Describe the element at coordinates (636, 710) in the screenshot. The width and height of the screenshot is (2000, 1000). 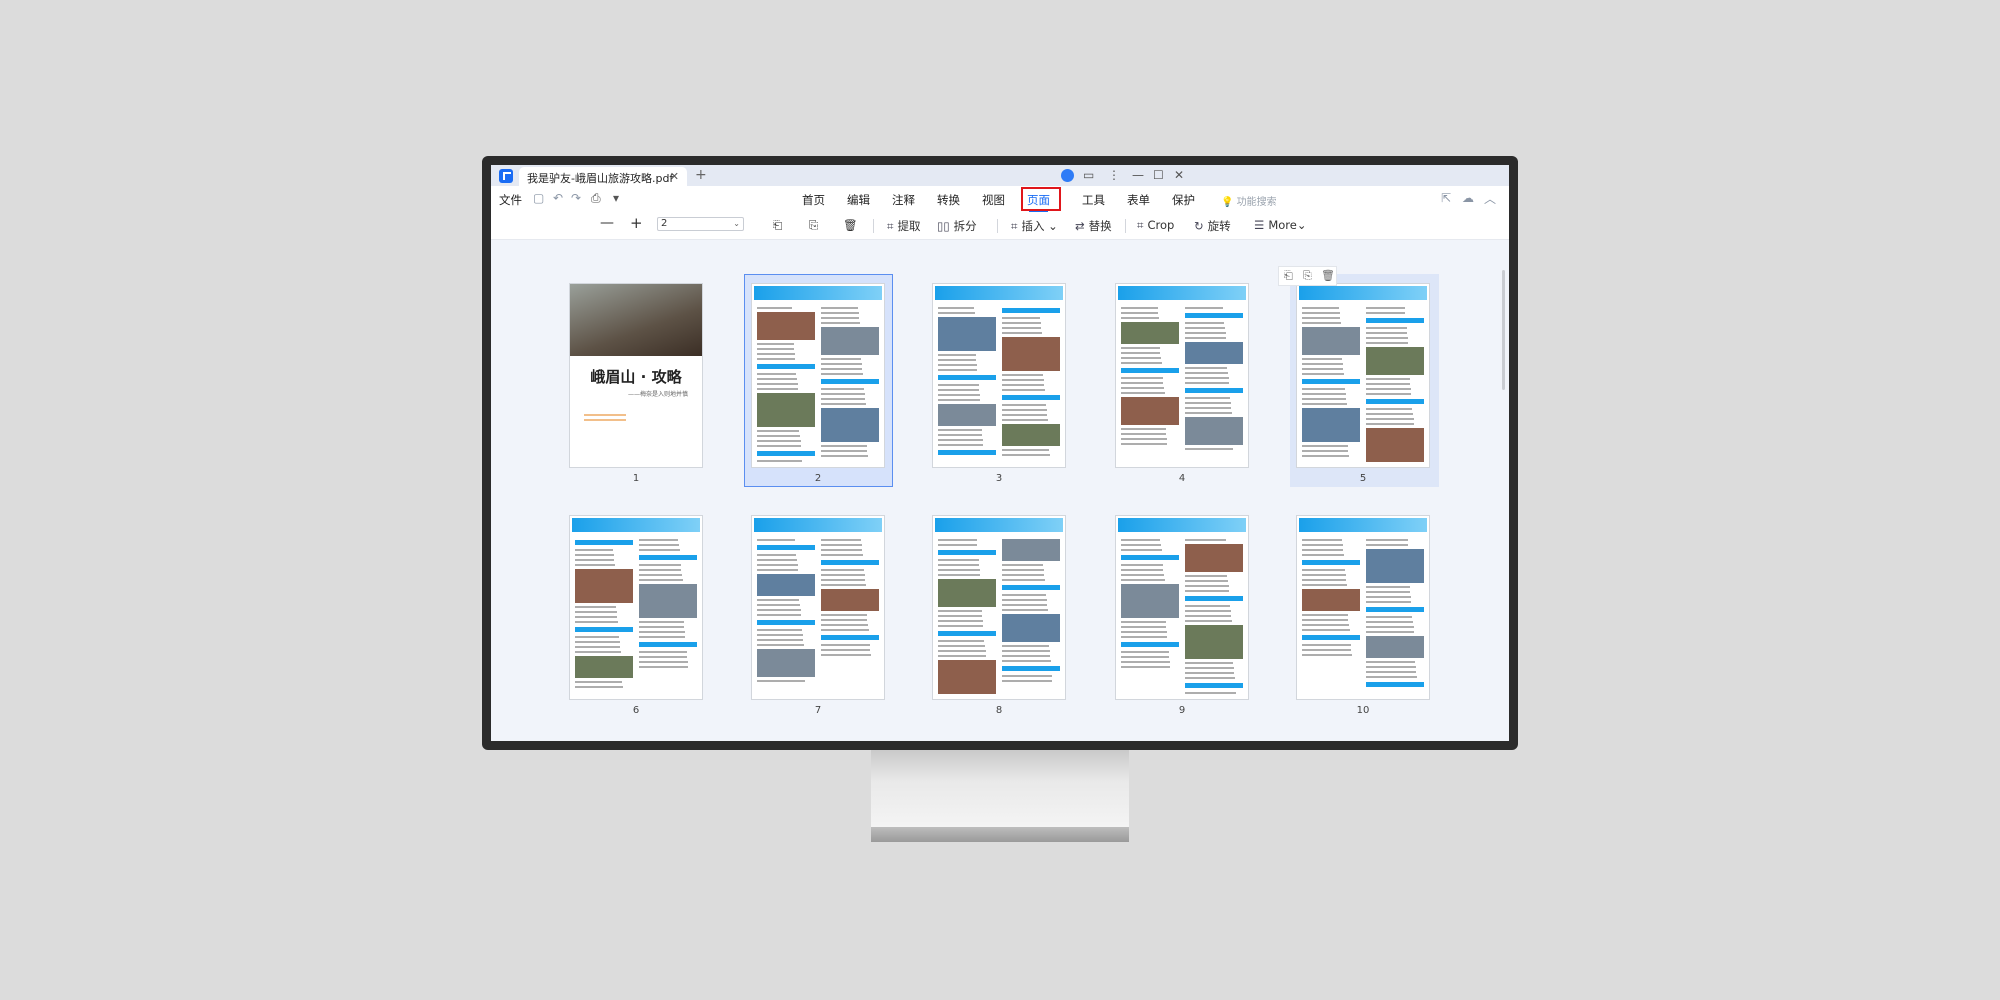
I see `page-number-label: 6` at that location.